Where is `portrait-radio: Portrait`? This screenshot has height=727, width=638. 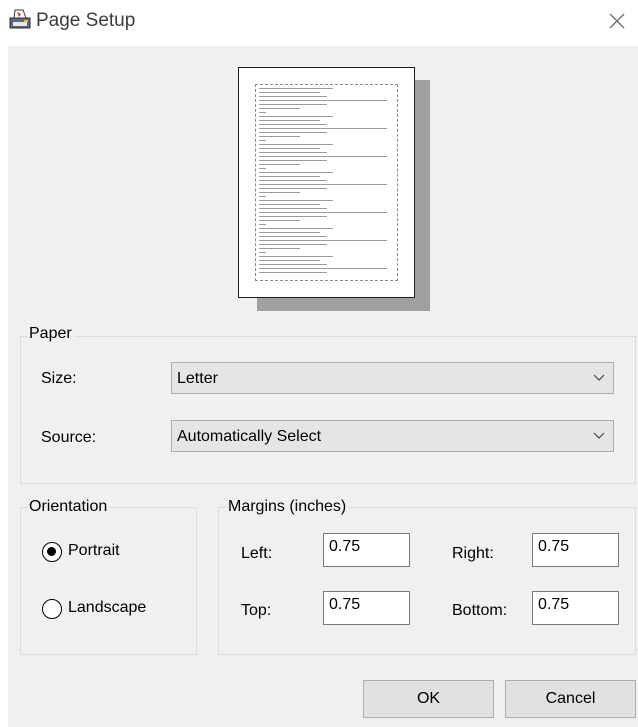
portrait-radio: Portrait is located at coordinates (97, 552).